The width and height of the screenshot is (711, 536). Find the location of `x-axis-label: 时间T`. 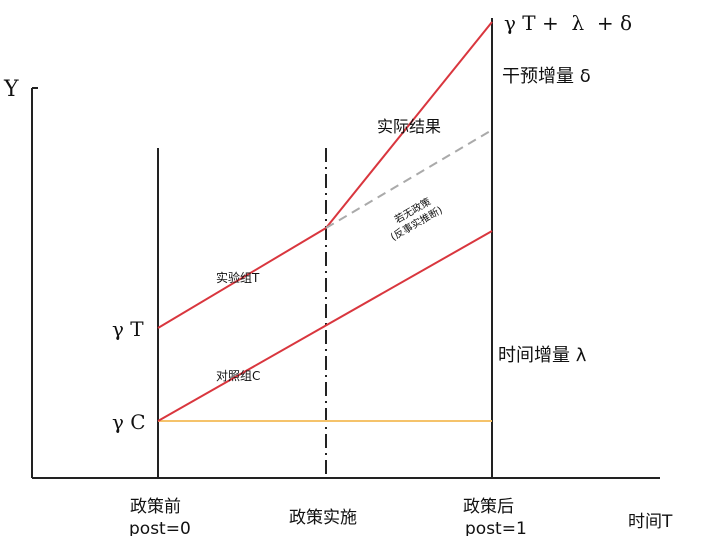

x-axis-label: 时间T is located at coordinates (650, 522).